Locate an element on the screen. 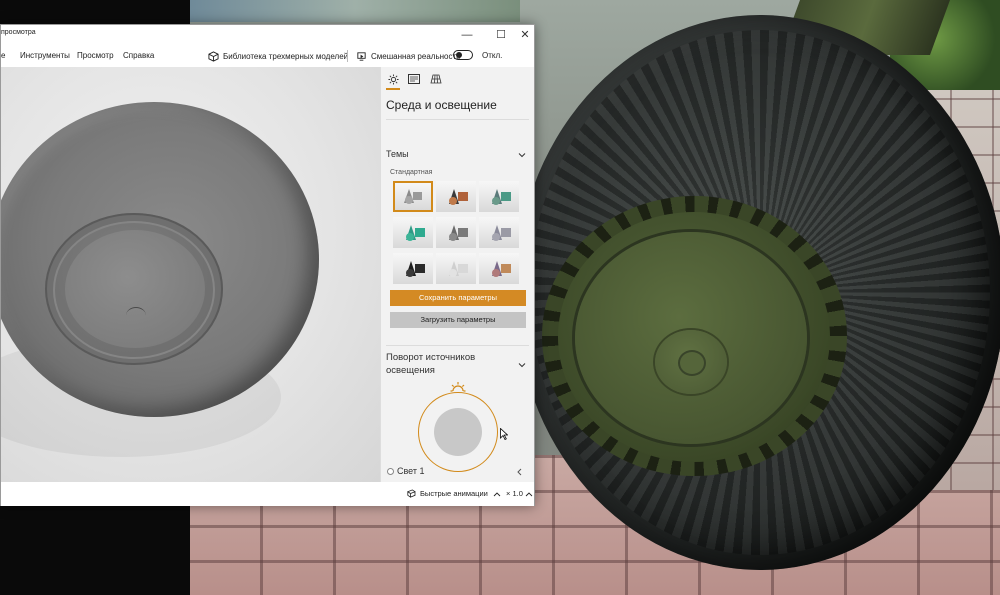  panel-title: Среда и освещение is located at coordinates (441, 105).